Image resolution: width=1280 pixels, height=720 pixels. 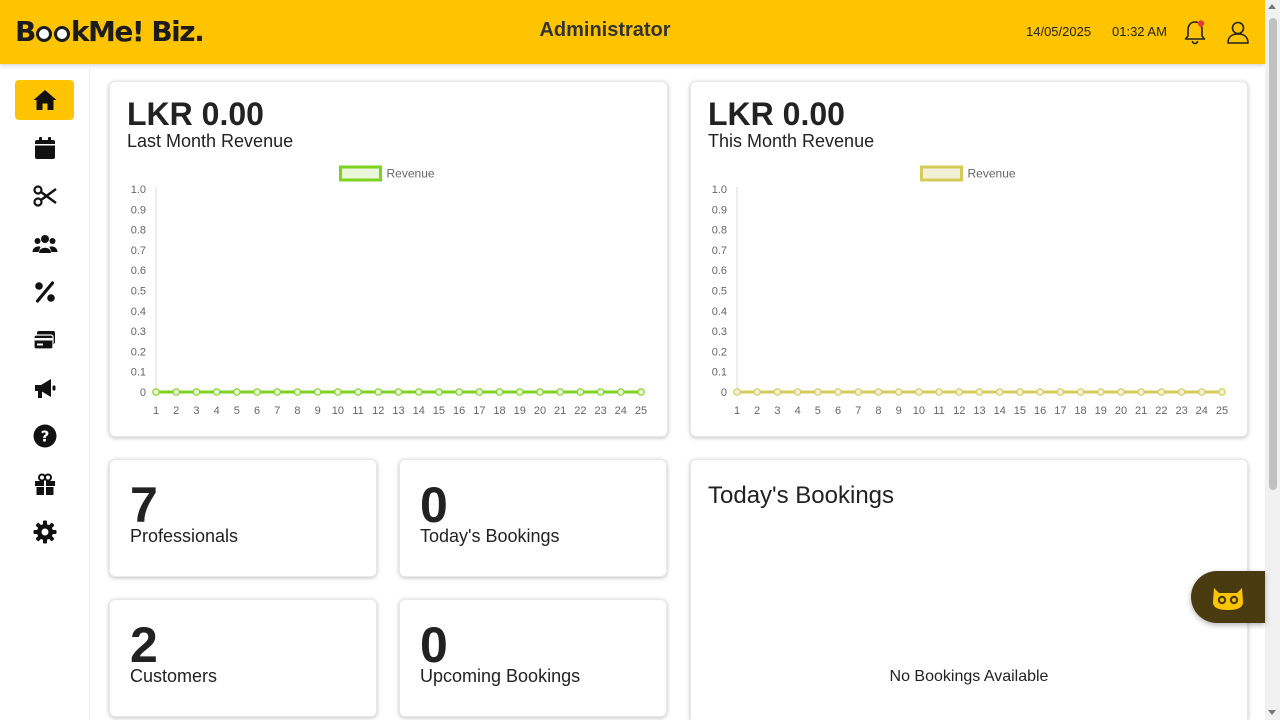 I want to click on chatbot-icon, so click(x=1228, y=599).